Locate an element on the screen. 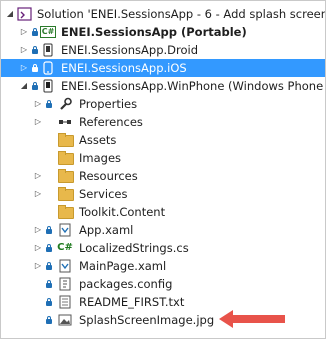 This screenshot has height=339, width=326. wrench-icon is located at coordinates (65, 104).